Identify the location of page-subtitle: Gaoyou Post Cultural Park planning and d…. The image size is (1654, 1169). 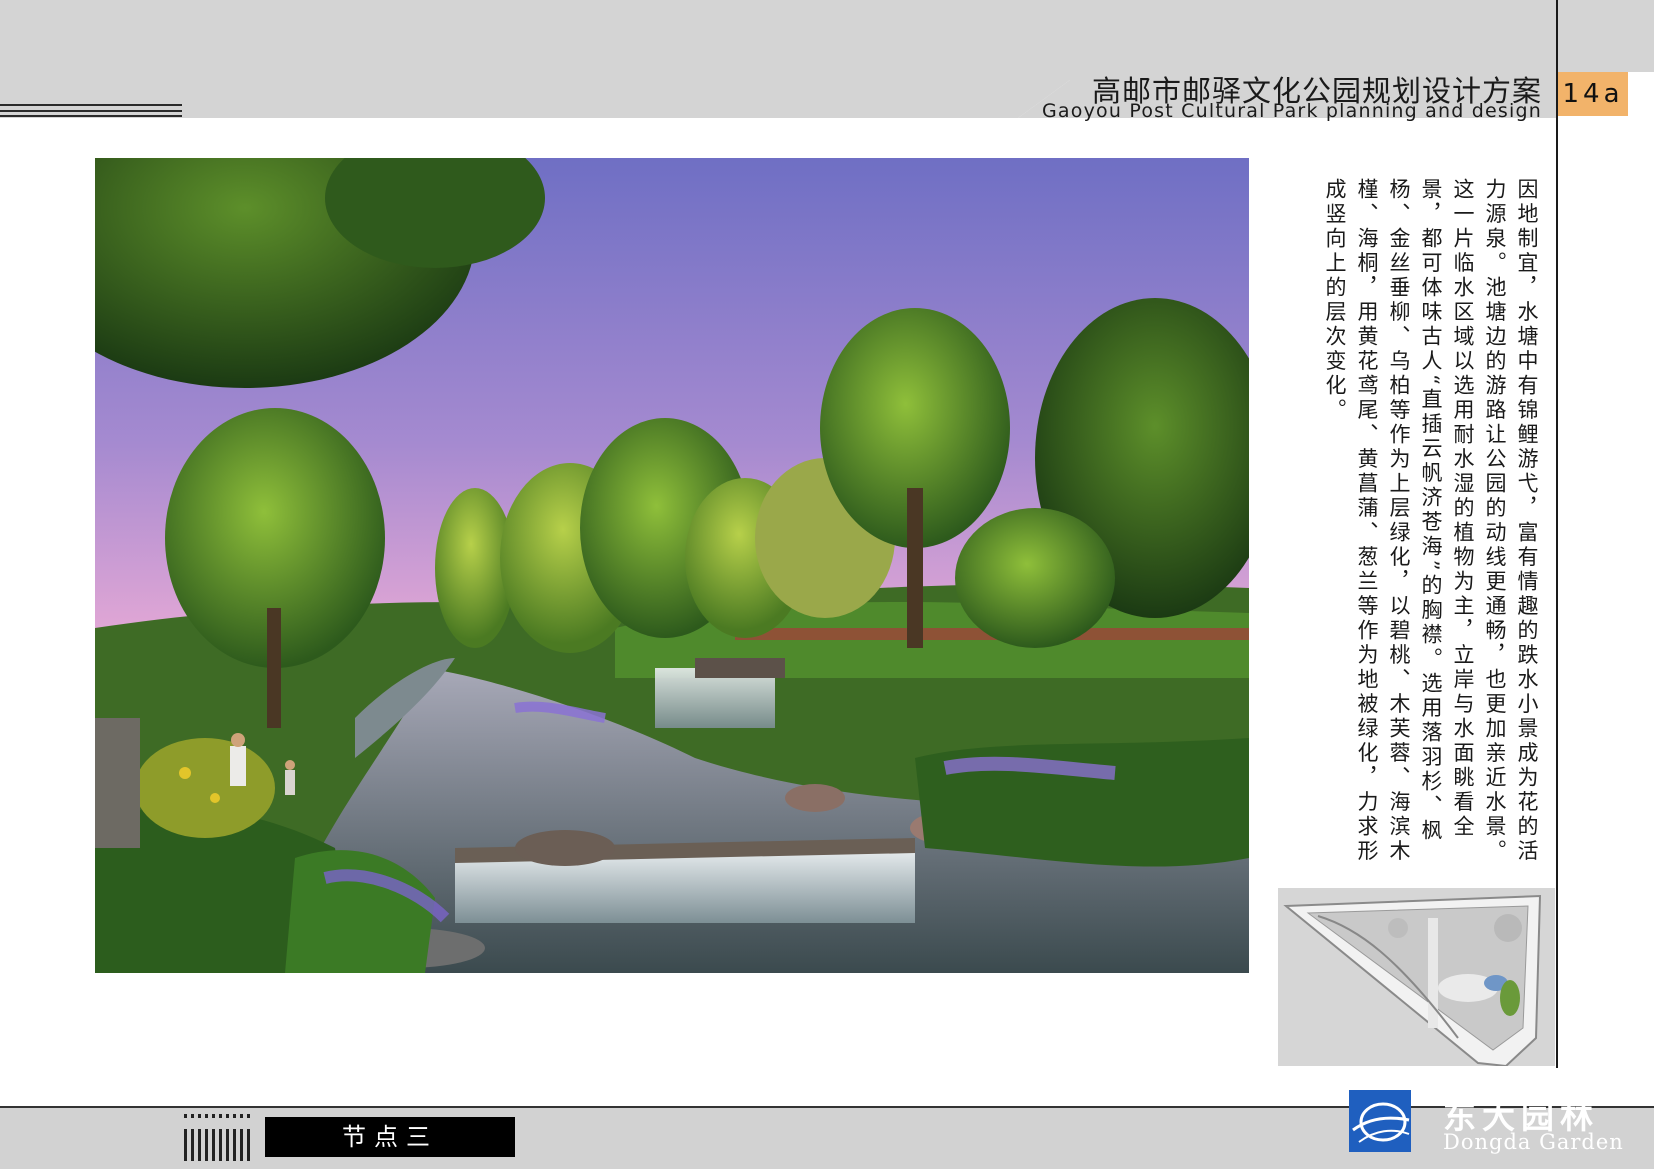
(1292, 111).